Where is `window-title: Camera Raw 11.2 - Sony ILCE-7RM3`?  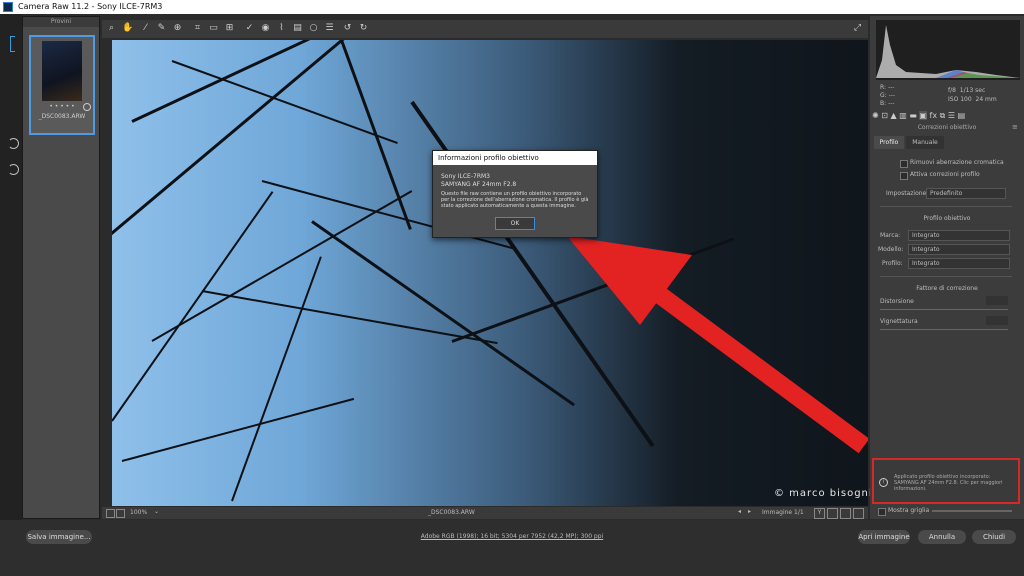 window-title: Camera Raw 11.2 - Sony ILCE-7RM3 is located at coordinates (90, 6).